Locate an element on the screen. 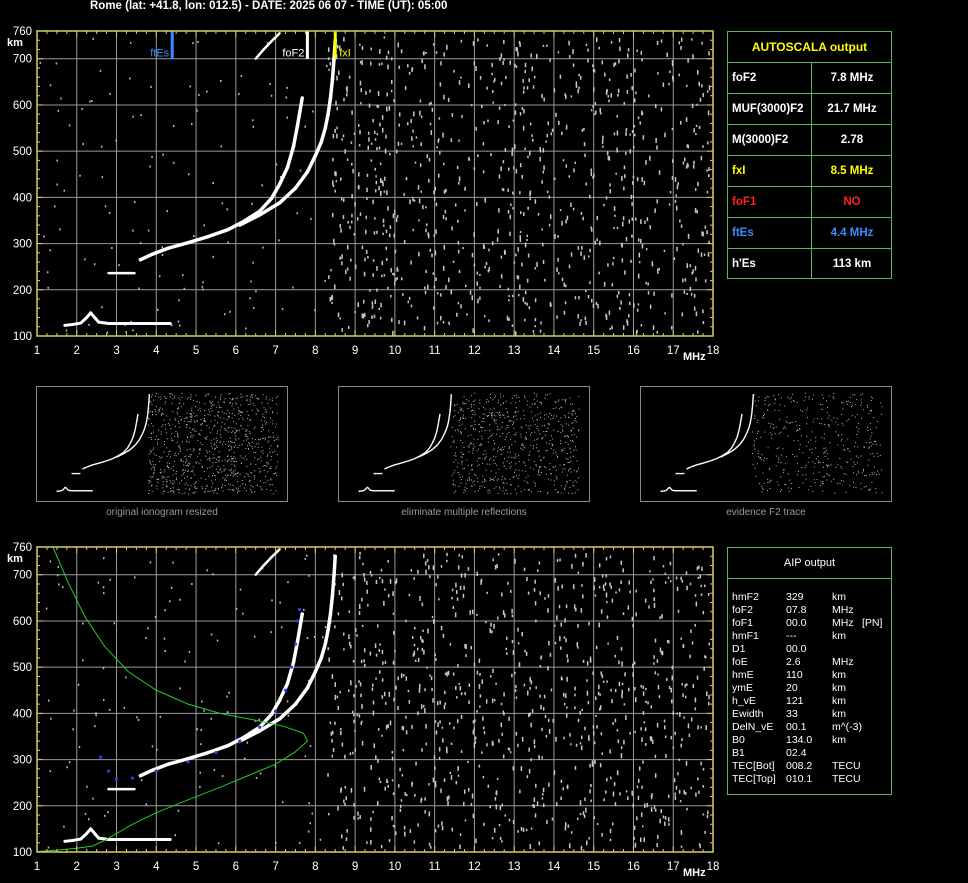 The height and width of the screenshot is (883, 968). fit-point is located at coordinates (275, 711).